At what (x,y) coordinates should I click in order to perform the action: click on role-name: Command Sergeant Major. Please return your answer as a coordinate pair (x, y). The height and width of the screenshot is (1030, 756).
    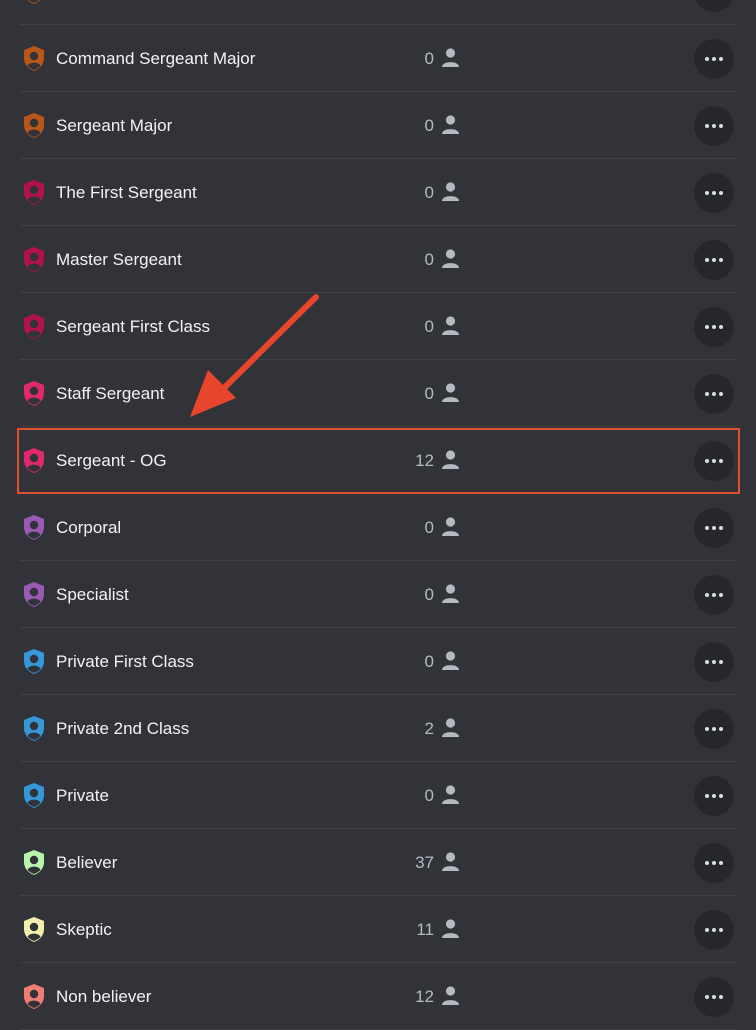
    Looking at the image, I should click on (156, 58).